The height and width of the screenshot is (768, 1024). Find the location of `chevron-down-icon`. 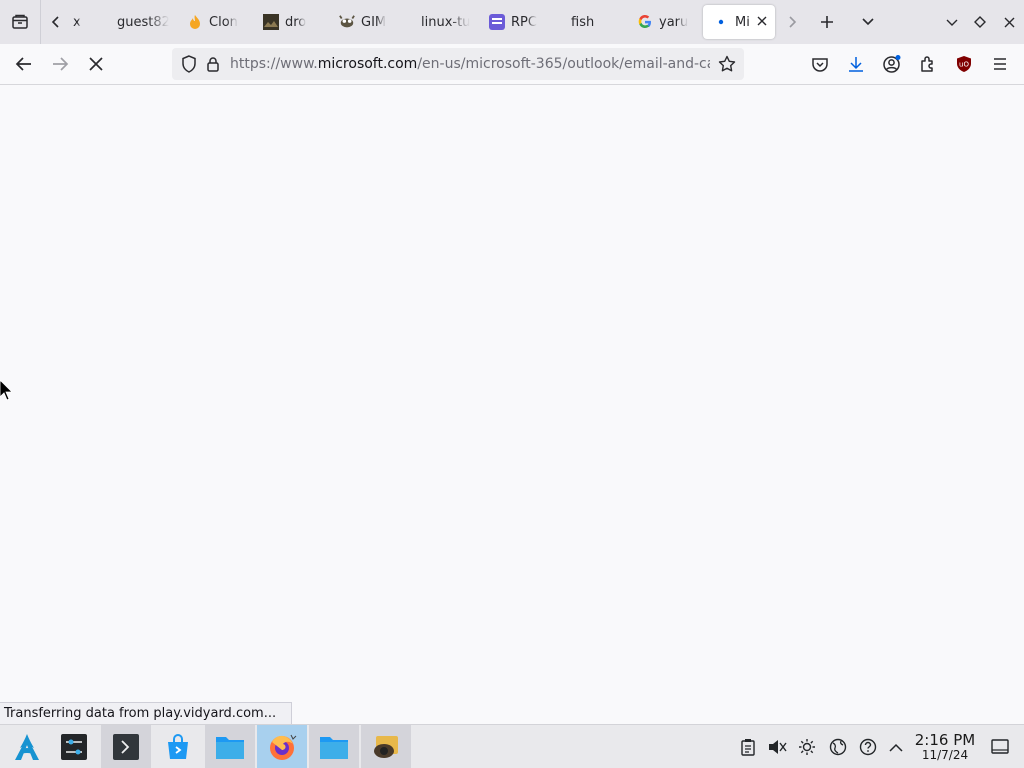

chevron-down-icon is located at coordinates (868, 22).